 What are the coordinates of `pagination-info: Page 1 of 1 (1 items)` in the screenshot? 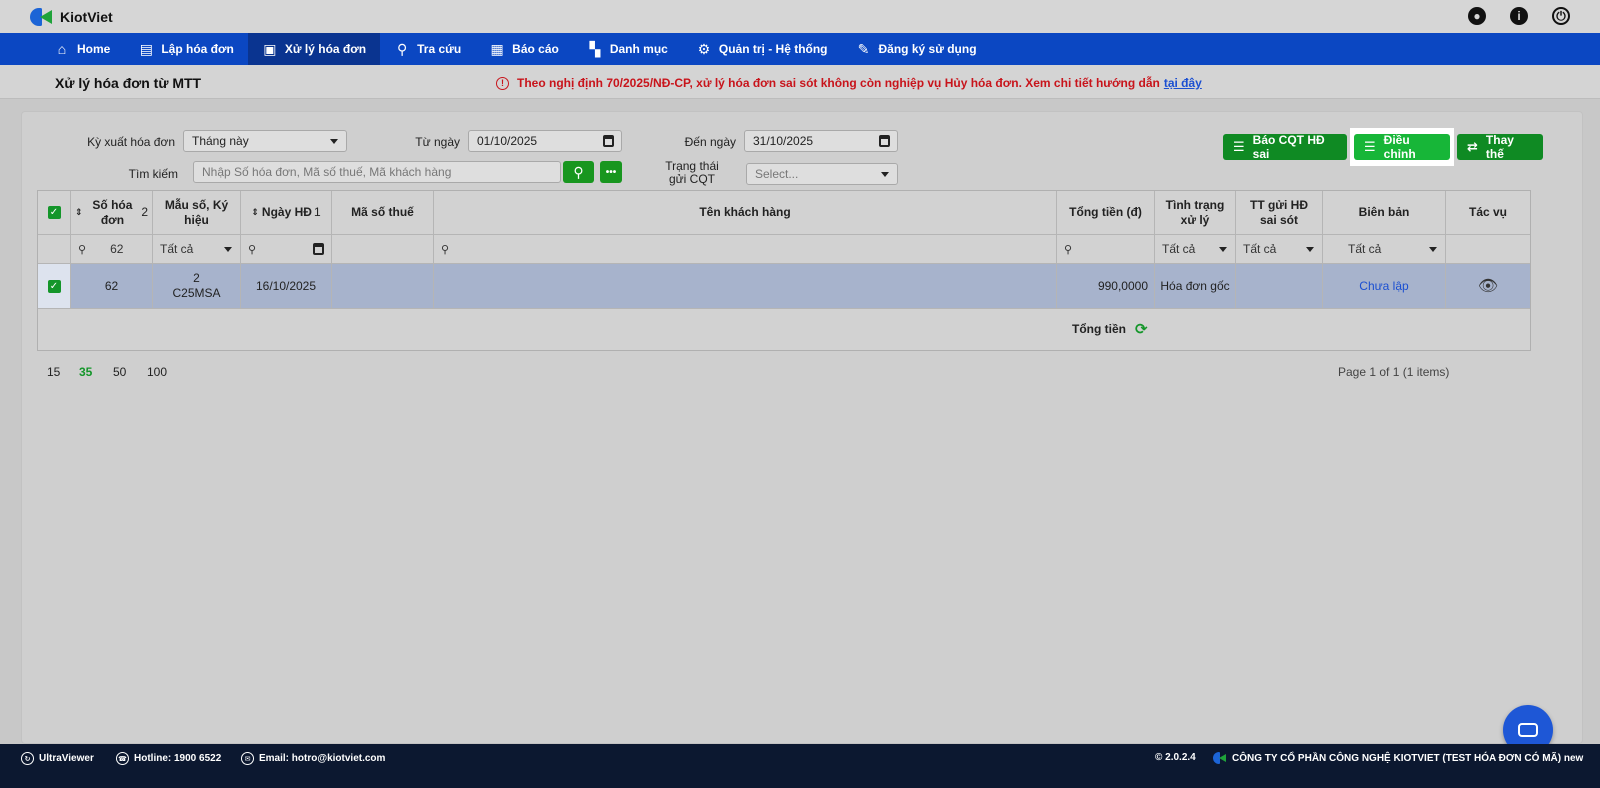 It's located at (1394, 372).